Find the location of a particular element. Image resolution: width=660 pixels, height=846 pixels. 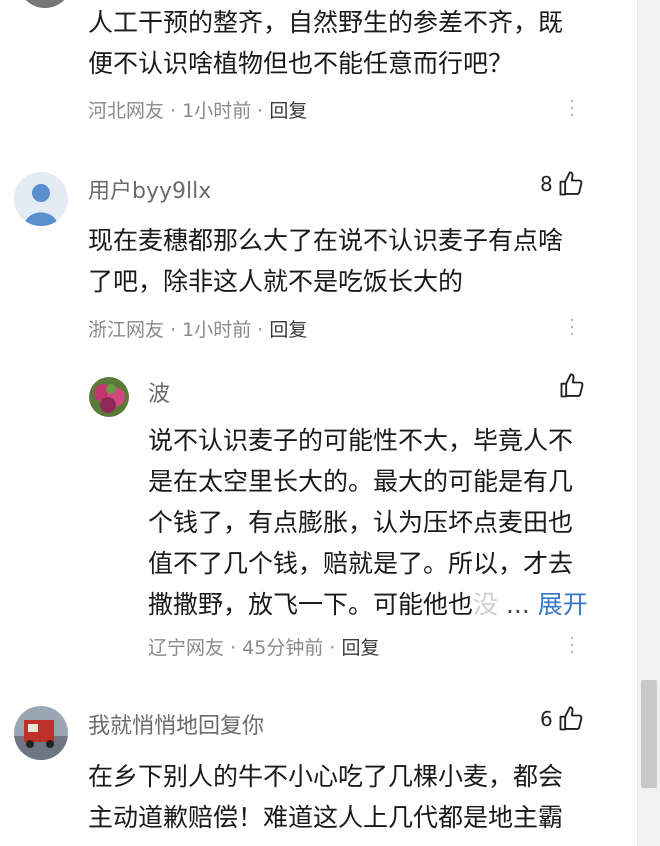

content-line: 撒撒野，放飞一下。可能他也没 ... 展开 is located at coordinates (368, 604).